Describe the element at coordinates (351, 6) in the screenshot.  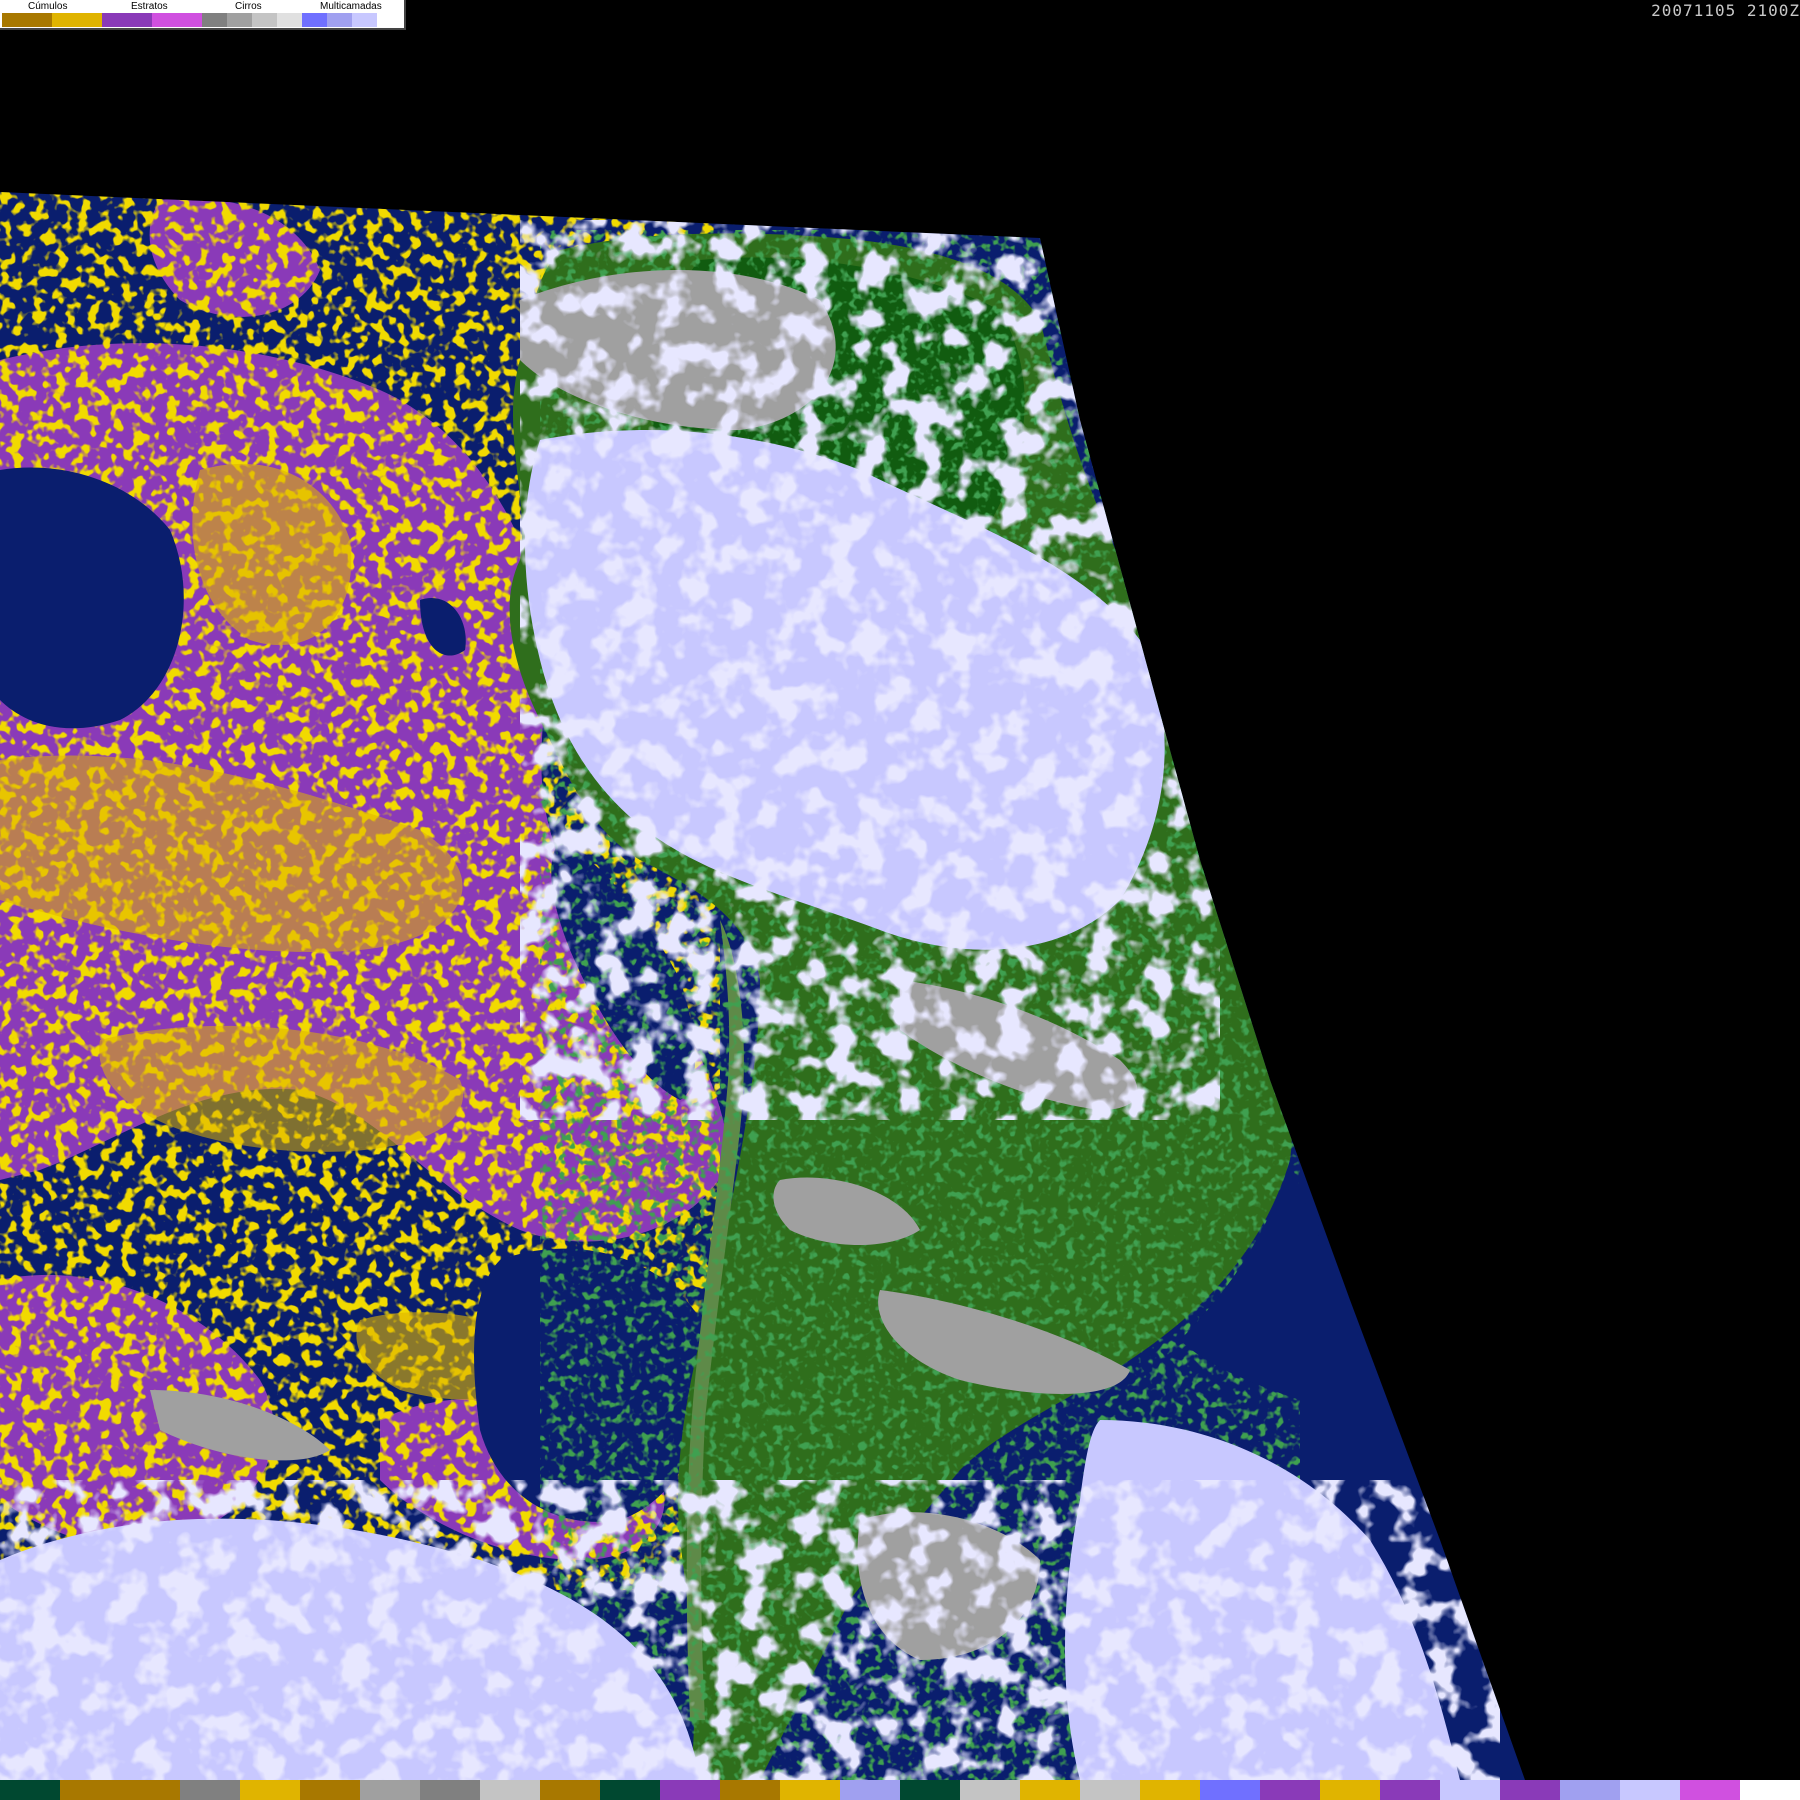
I see `legend-label-multilayer: Multicamadas` at that location.